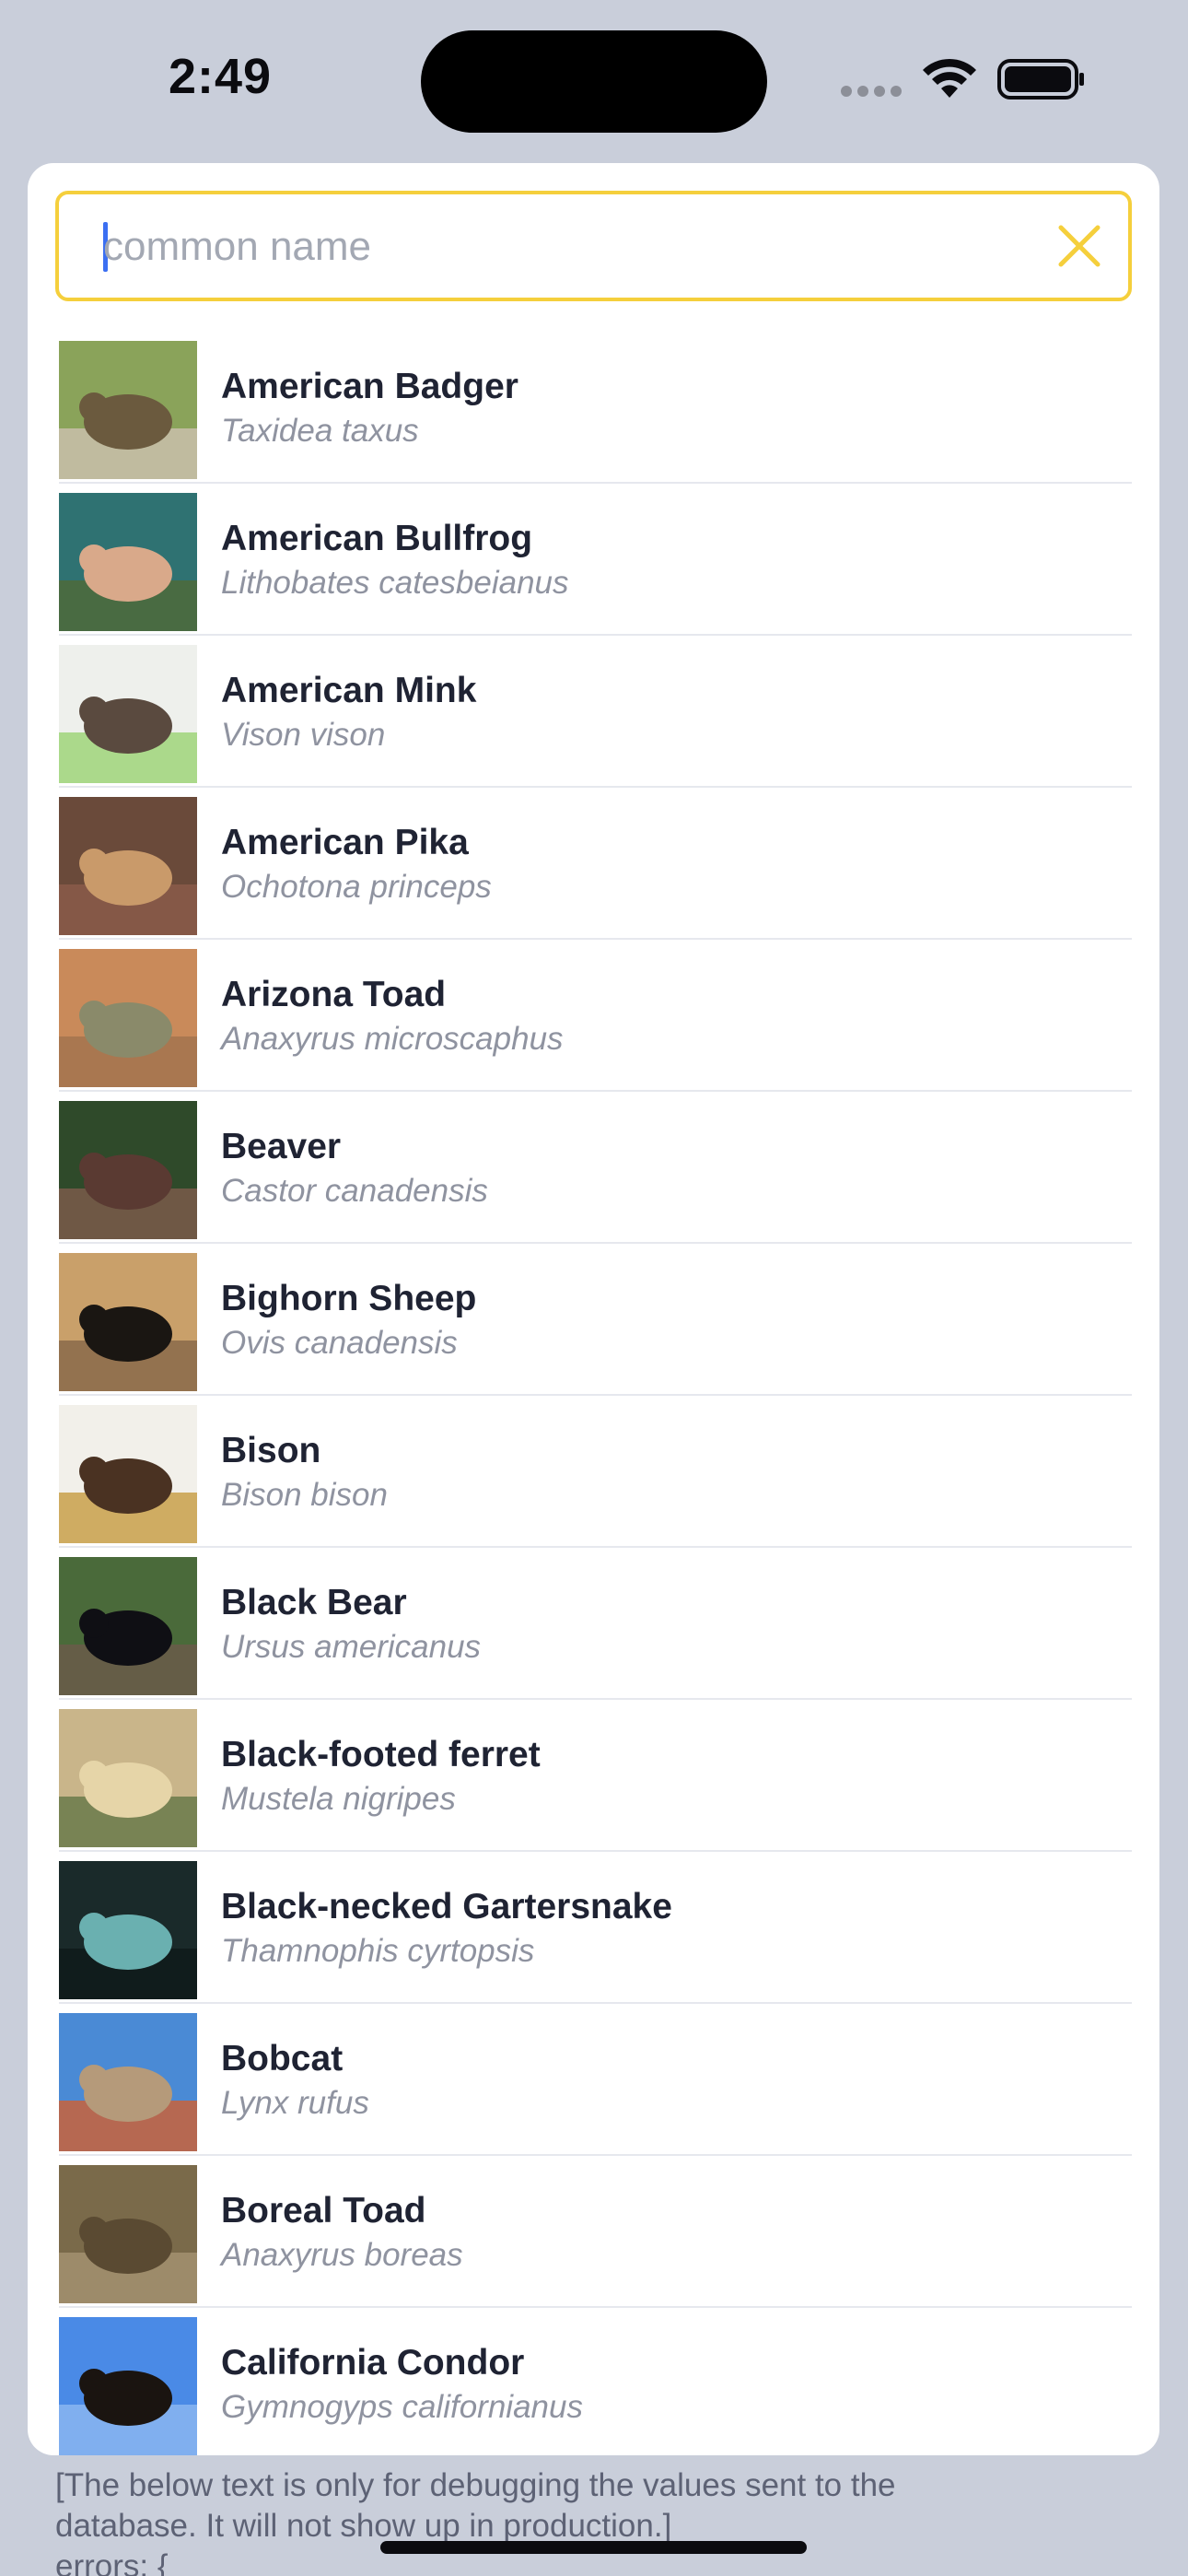  What do you see at coordinates (595, 864) in the screenshot?
I see `species-list-item: American Pika Ochotona princeps` at bounding box center [595, 864].